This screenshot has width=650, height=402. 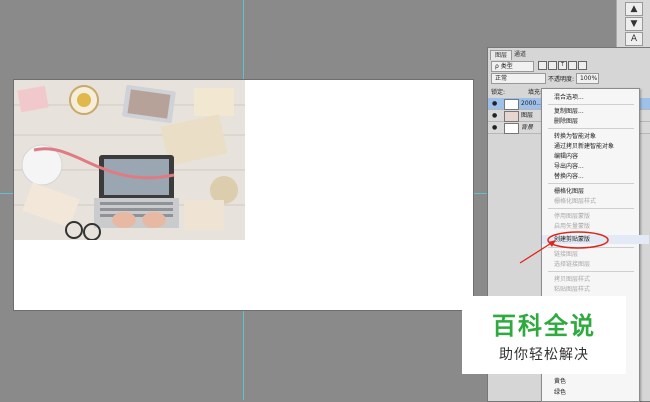 What do you see at coordinates (595, 136) in the screenshot?
I see `menu-item-convert-smart-object: 转换为智能对象` at bounding box center [595, 136].